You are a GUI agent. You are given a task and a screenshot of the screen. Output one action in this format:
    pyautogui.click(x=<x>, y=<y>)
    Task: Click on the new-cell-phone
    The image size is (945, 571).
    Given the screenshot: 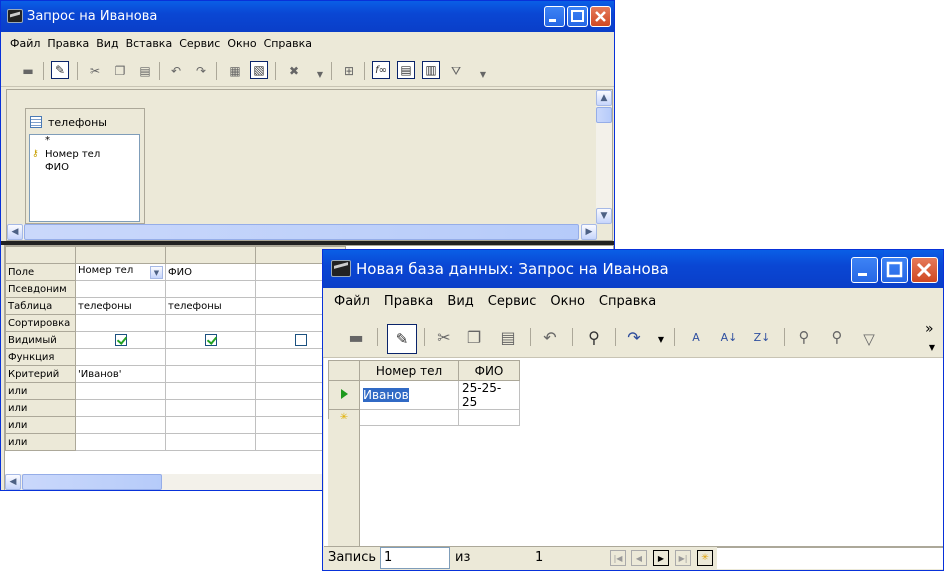 What is the action you would take?
    pyautogui.click(x=409, y=417)
    